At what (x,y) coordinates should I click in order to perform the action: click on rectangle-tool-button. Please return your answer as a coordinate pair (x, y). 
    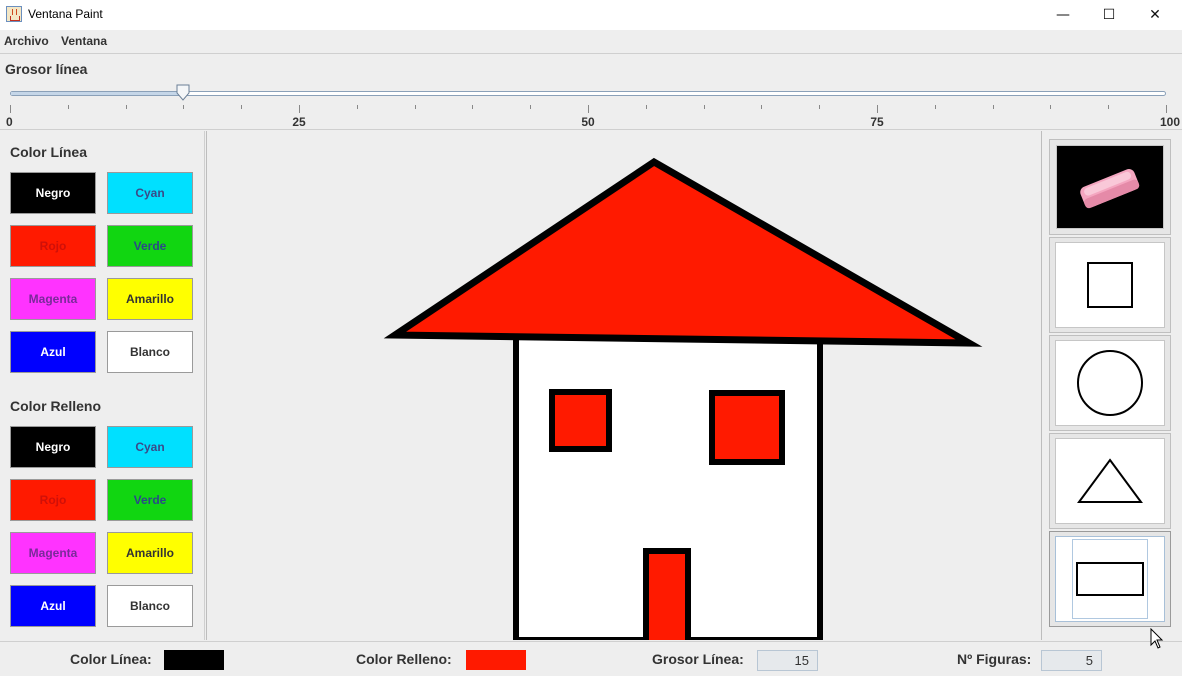
    Looking at the image, I should click on (1110, 579).